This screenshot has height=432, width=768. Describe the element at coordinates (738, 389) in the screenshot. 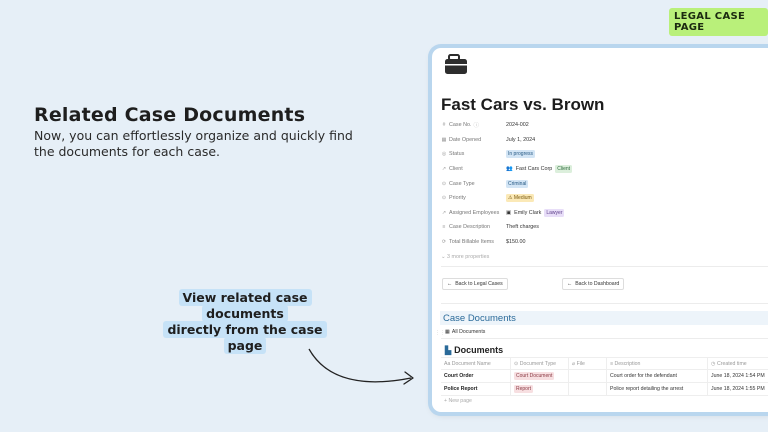

I see `cell-created-time: June 18, 2024 1:55 PM` at that location.